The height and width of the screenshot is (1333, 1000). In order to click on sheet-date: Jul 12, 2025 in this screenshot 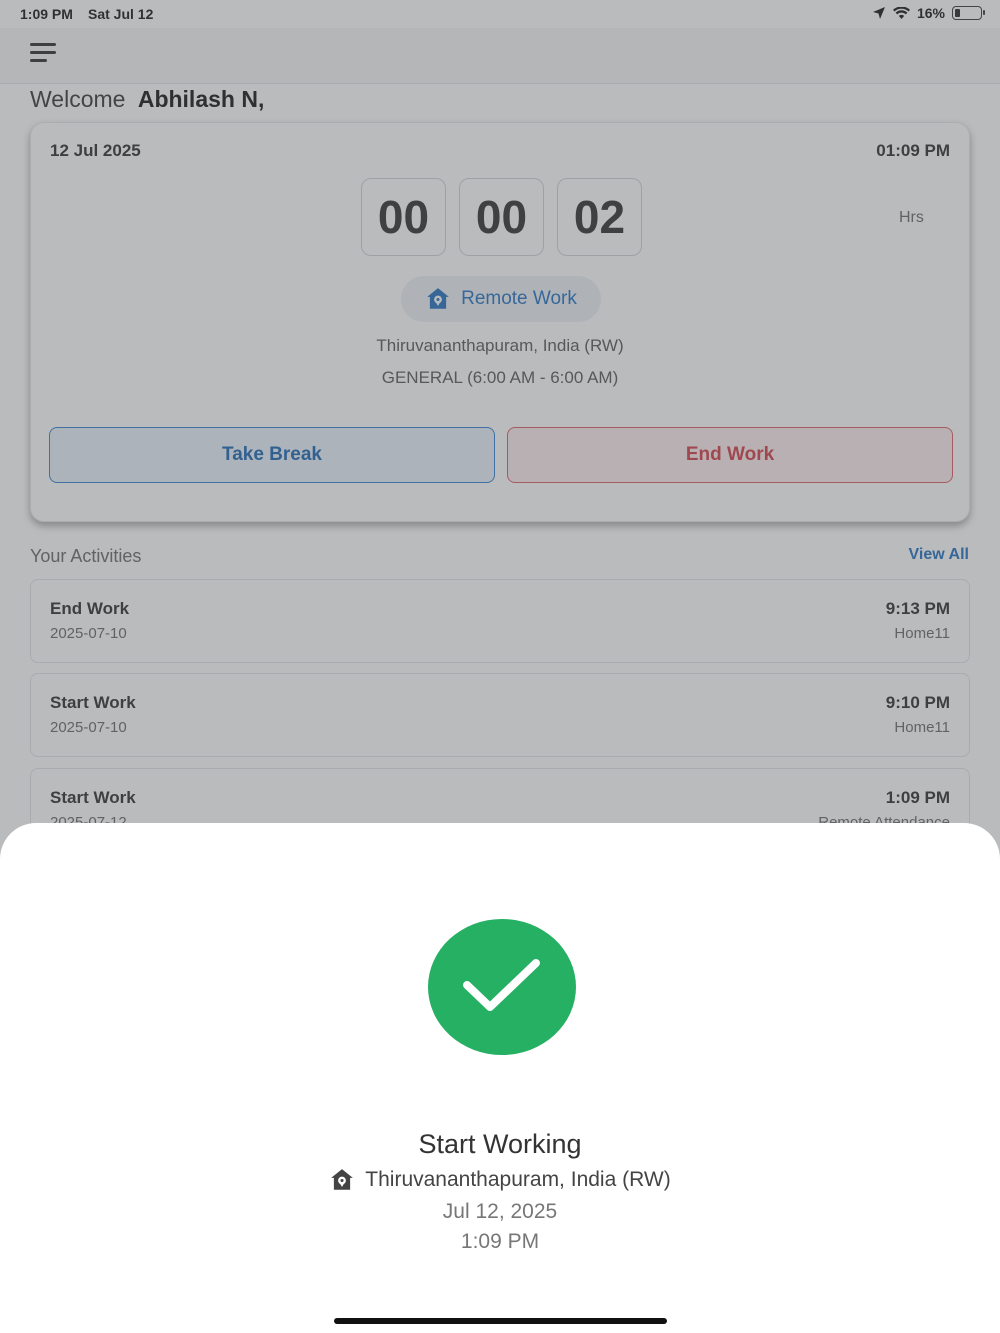, I will do `click(500, 1211)`.